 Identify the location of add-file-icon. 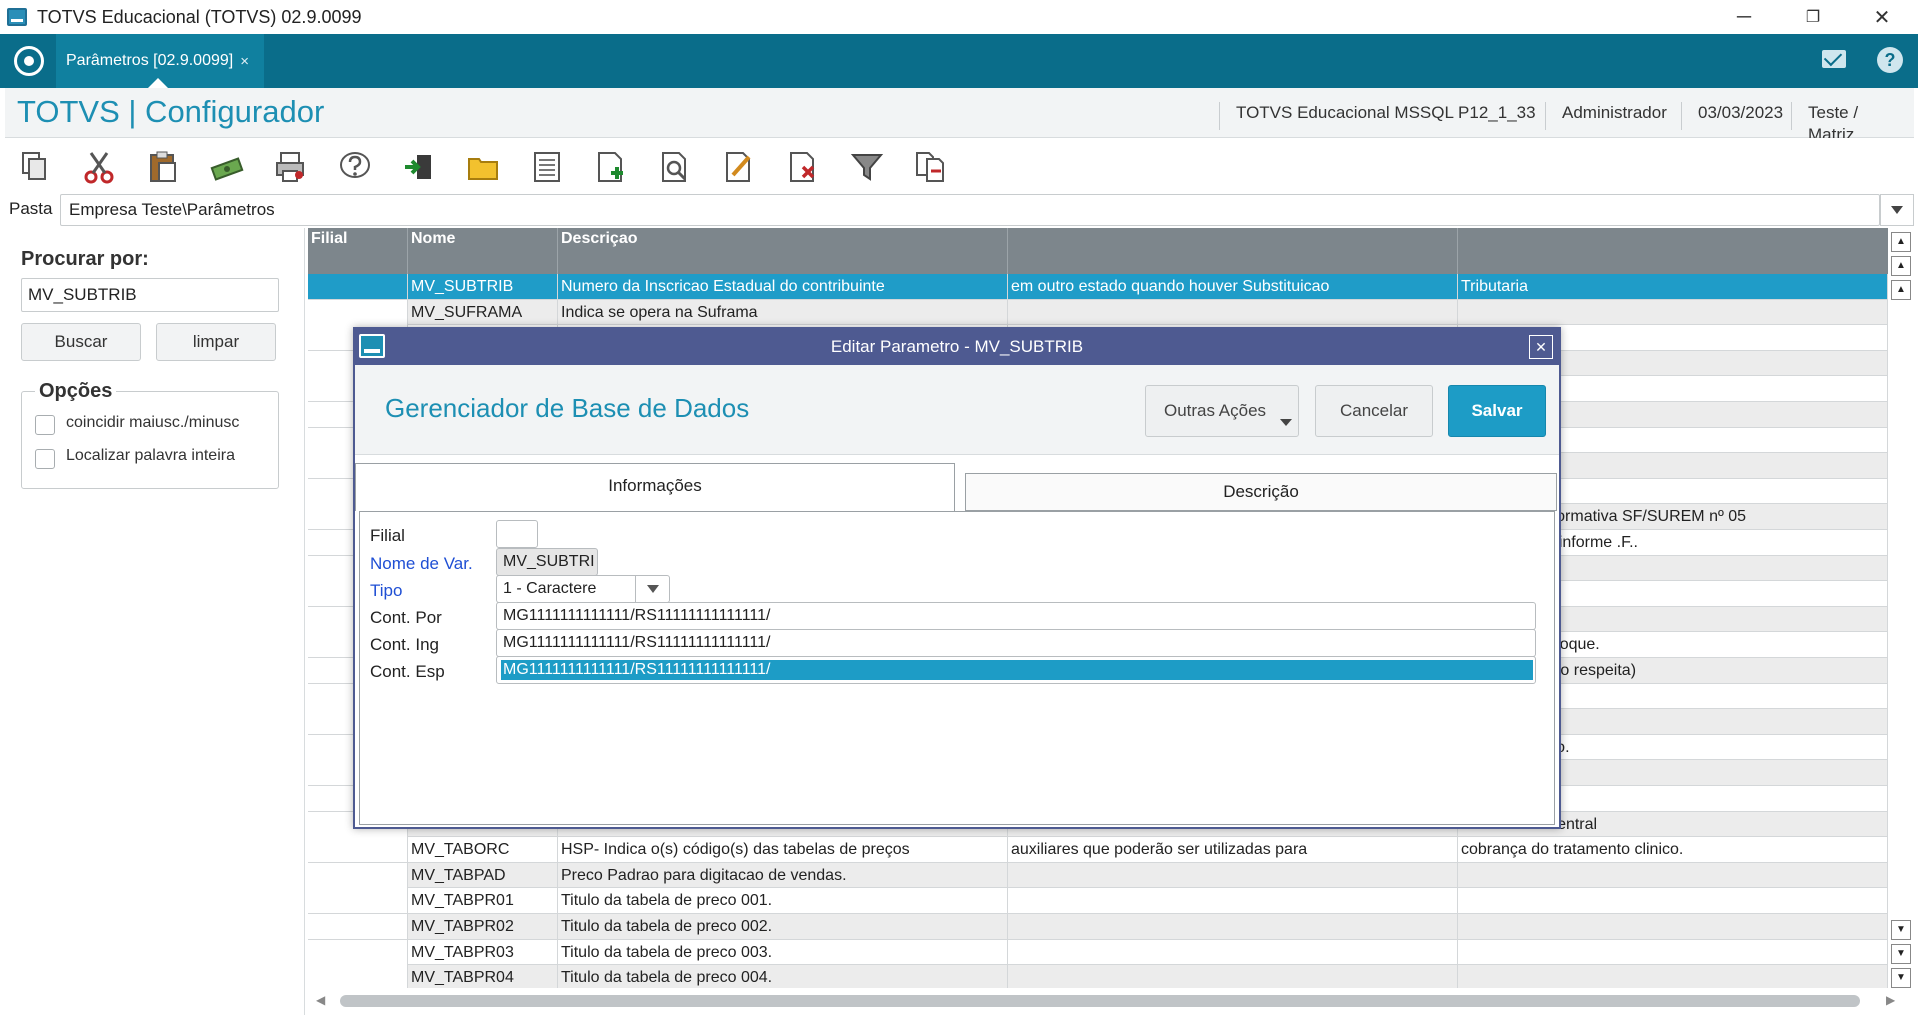
(611, 167).